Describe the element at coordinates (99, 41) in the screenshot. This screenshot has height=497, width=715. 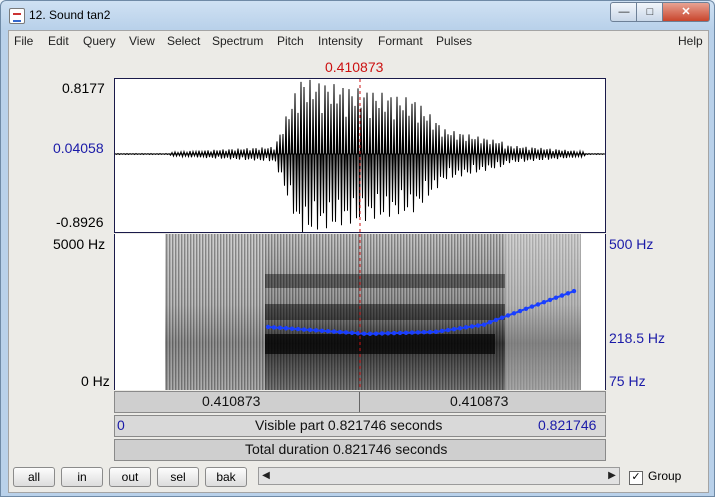
I see `menu-query: Query` at that location.